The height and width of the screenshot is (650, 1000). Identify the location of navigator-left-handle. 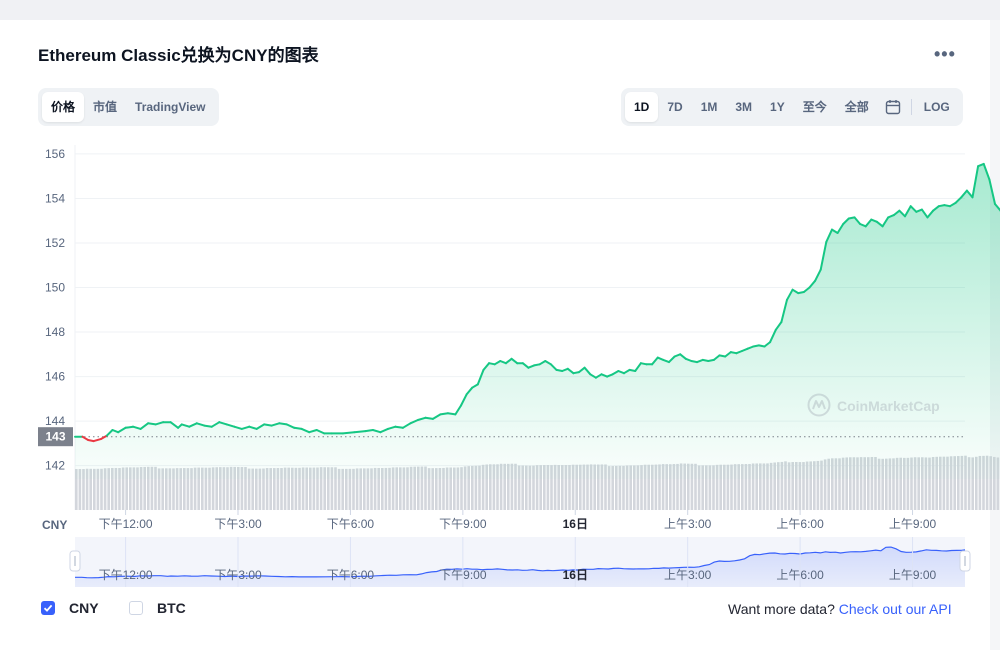
(75, 561).